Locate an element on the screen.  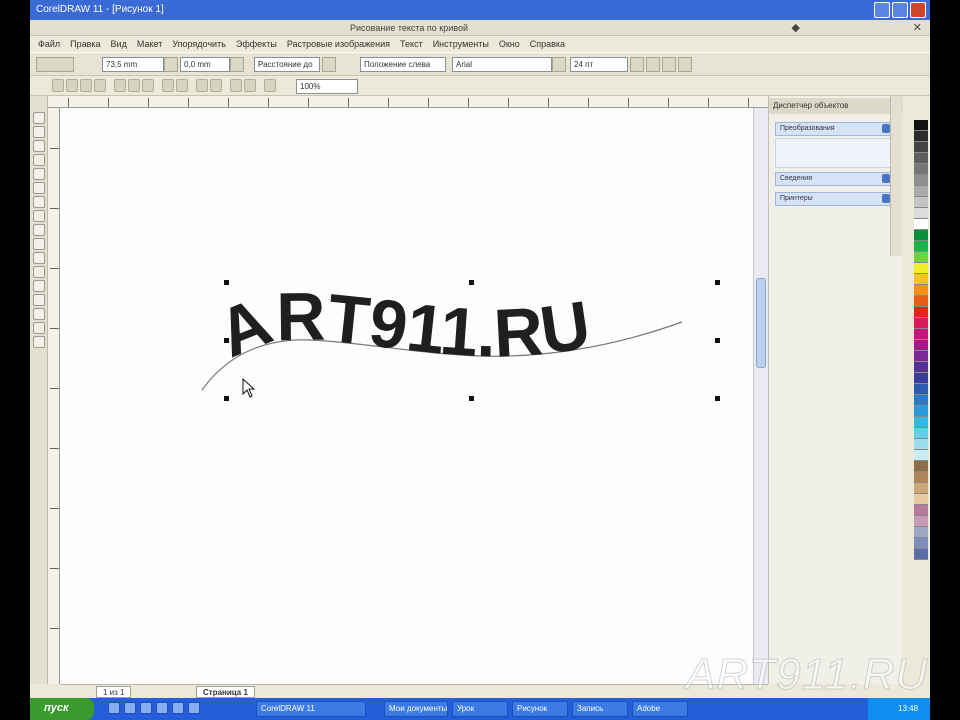
task-button: Запись is located at coordinates (600, 709).